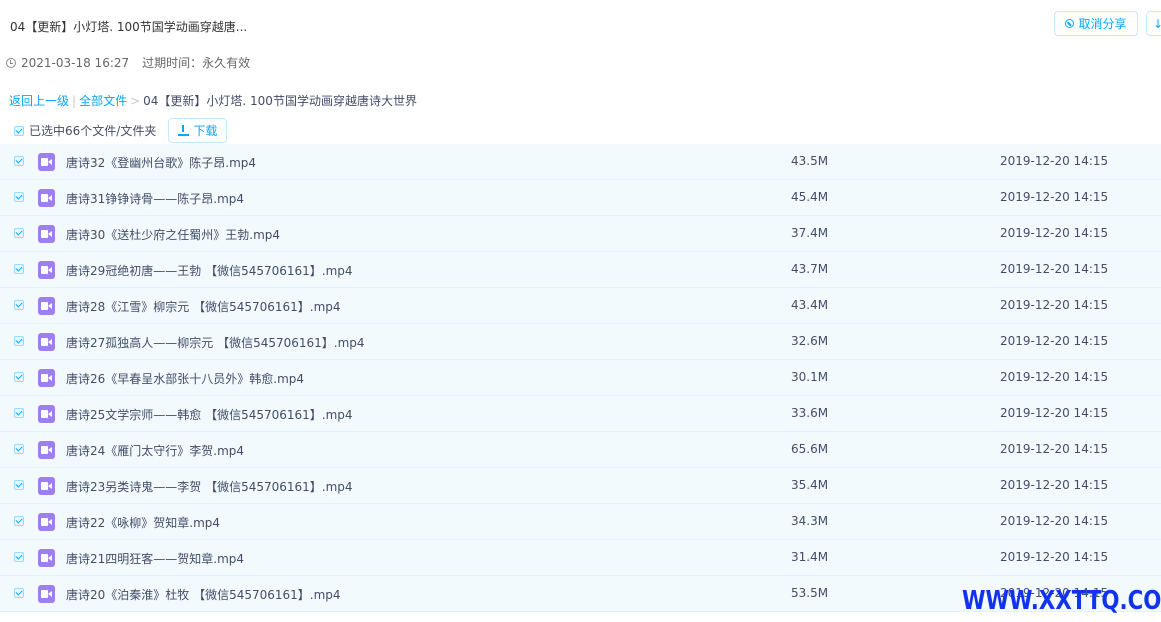 The width and height of the screenshot is (1161, 622). What do you see at coordinates (280, 101) in the screenshot?
I see `current-folder: 04【更新】小灯塔. 100节国学动画穿越唐诗大世界` at bounding box center [280, 101].